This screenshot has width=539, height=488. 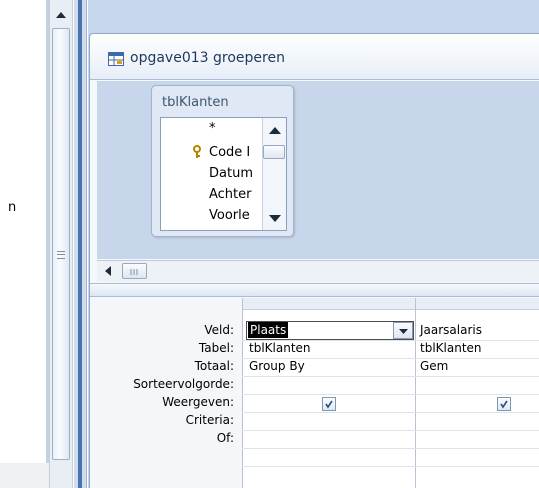 I want to click on row-label-of: Of:, so click(x=225, y=438).